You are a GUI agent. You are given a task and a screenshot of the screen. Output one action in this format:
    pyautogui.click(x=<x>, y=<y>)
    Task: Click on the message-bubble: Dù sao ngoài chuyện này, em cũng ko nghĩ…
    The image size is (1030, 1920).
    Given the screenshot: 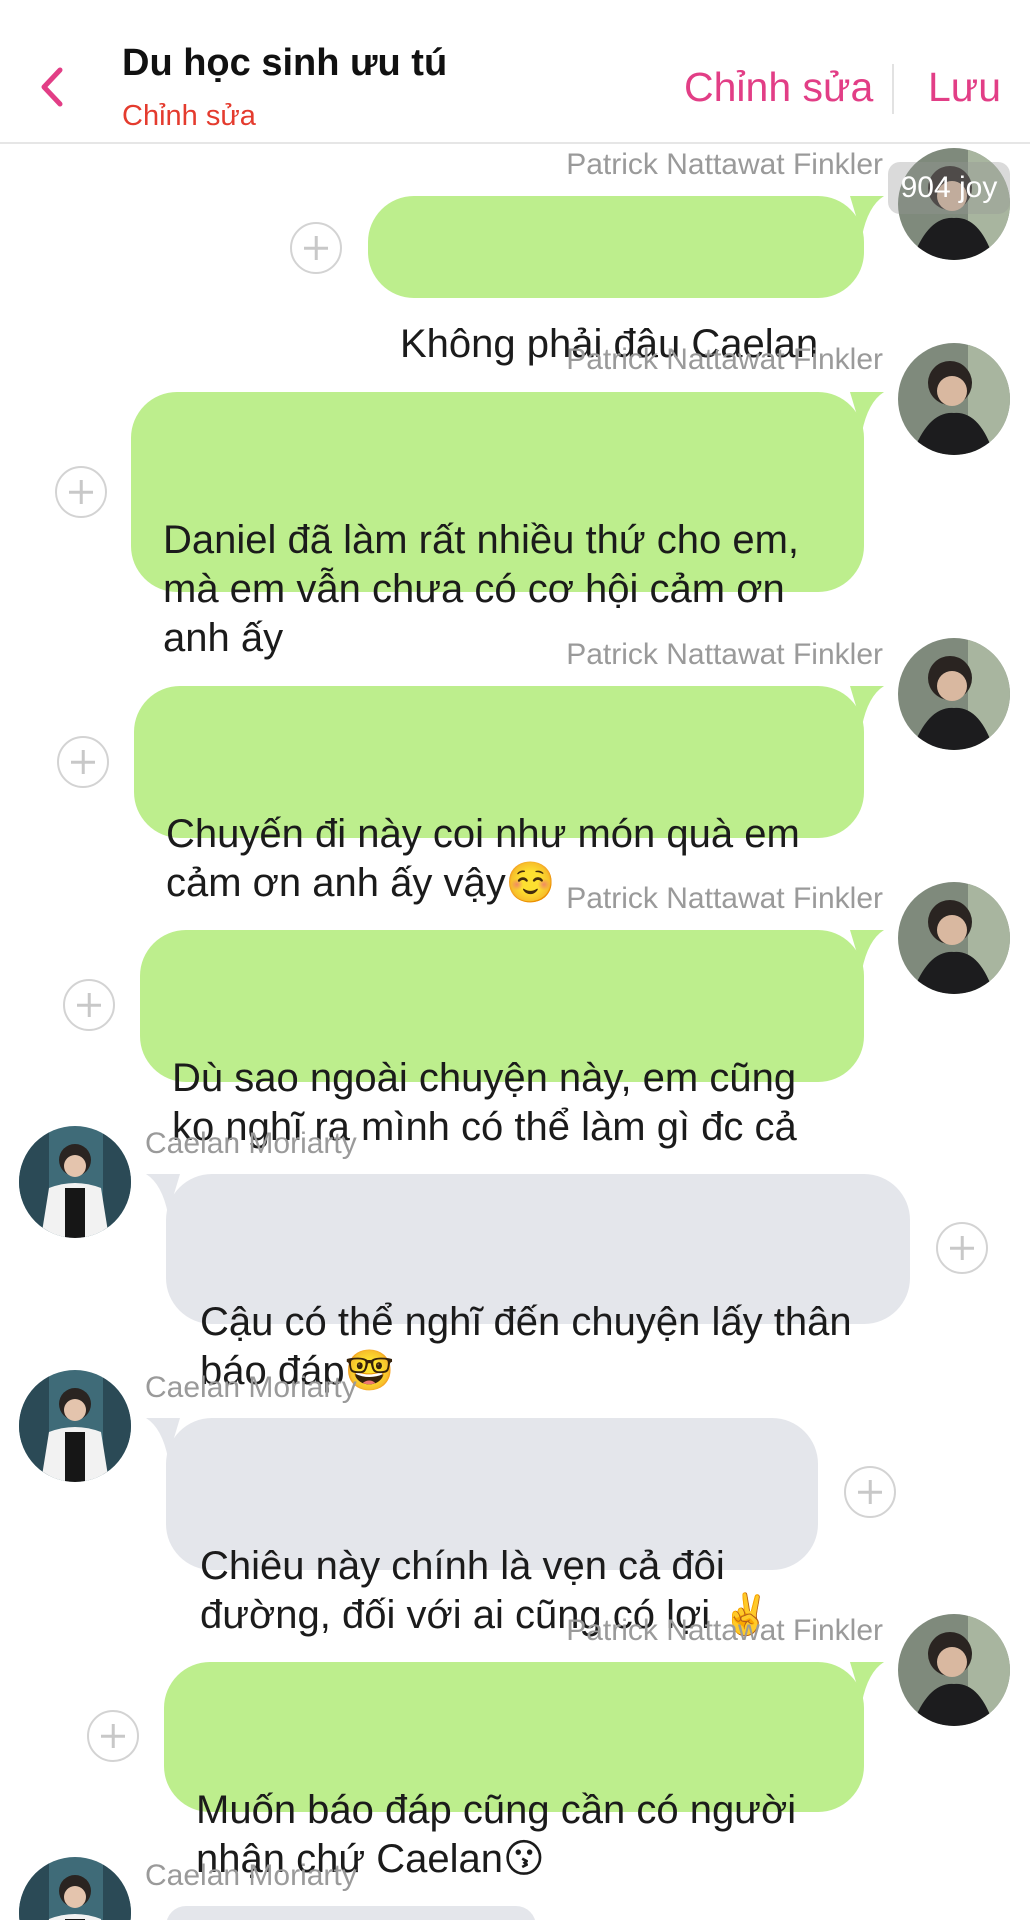 What is the action you would take?
    pyautogui.click(x=512, y=1039)
    